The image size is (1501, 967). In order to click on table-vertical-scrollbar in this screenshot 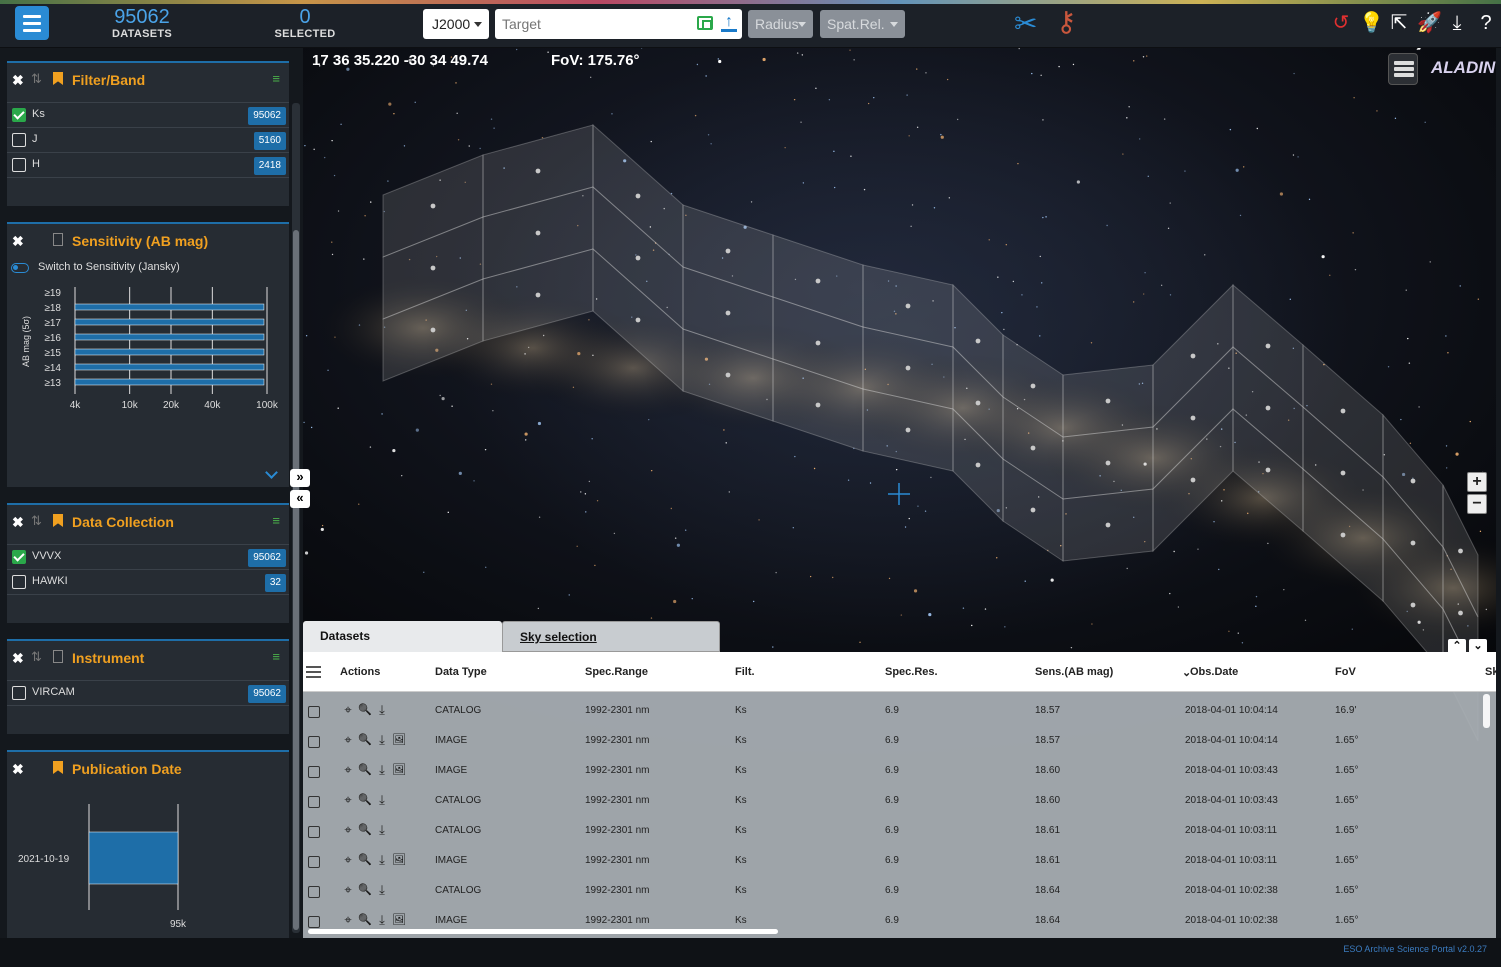, I will do `click(1486, 711)`.